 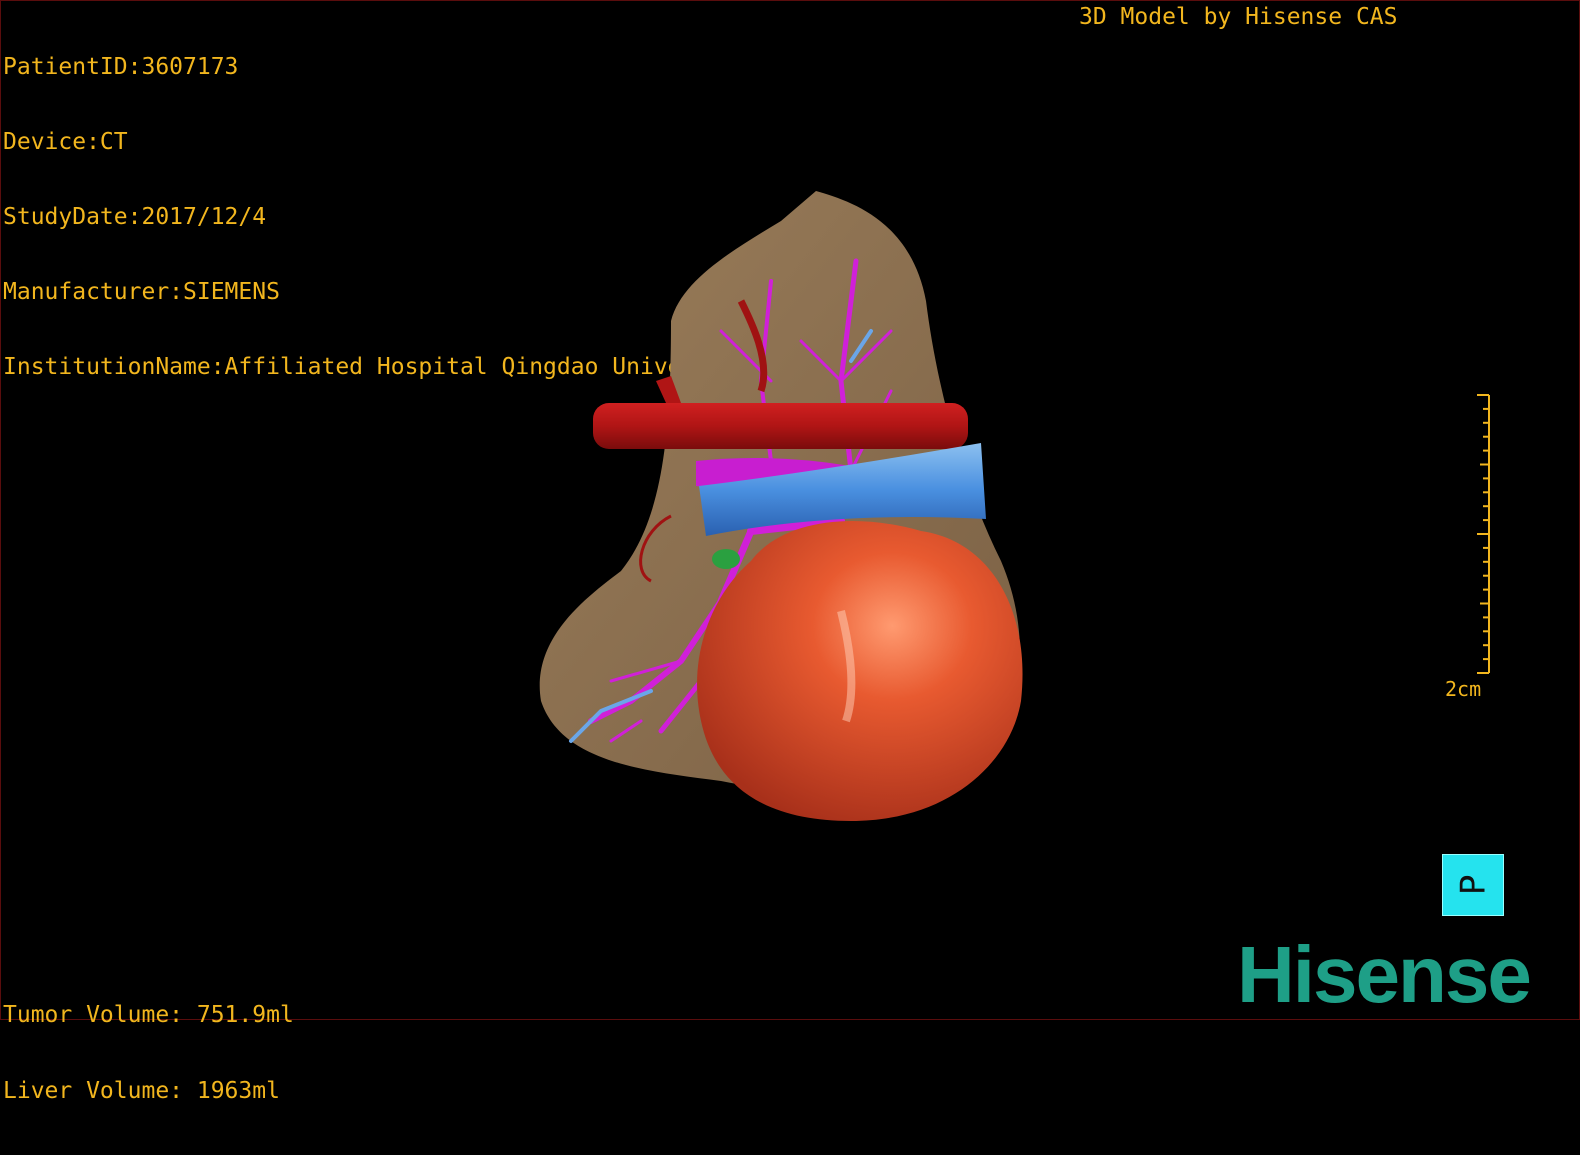 What do you see at coordinates (65, 142) in the screenshot?
I see `device: Device:CT` at bounding box center [65, 142].